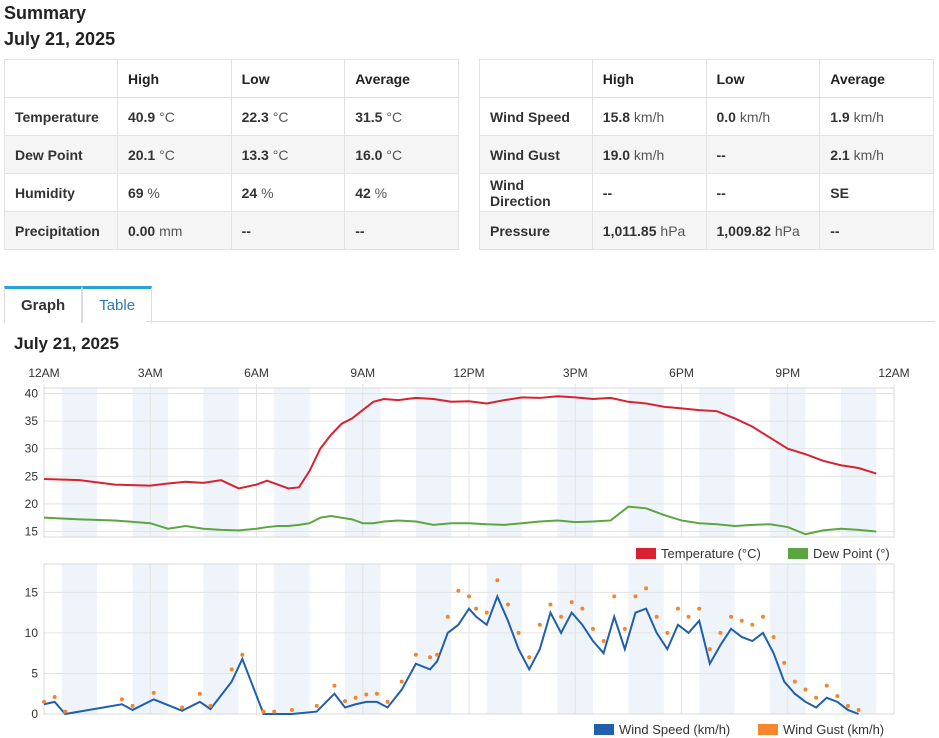  Describe the element at coordinates (43, 304) in the screenshot. I see `tab-graph: Graph` at that location.